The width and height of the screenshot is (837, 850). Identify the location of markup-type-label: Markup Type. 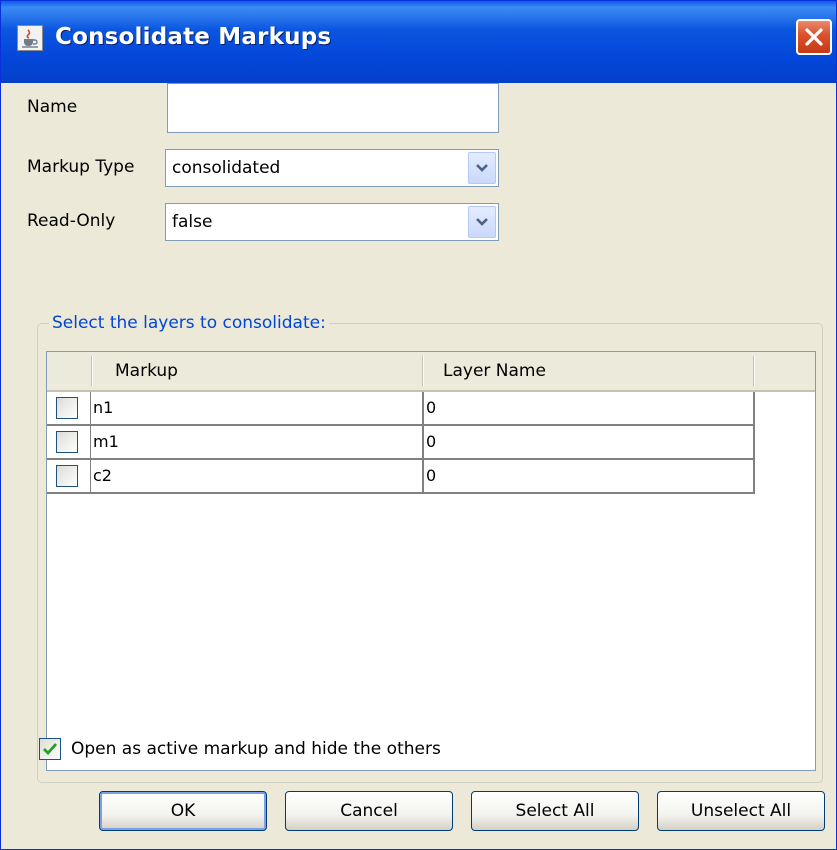
(81, 167).